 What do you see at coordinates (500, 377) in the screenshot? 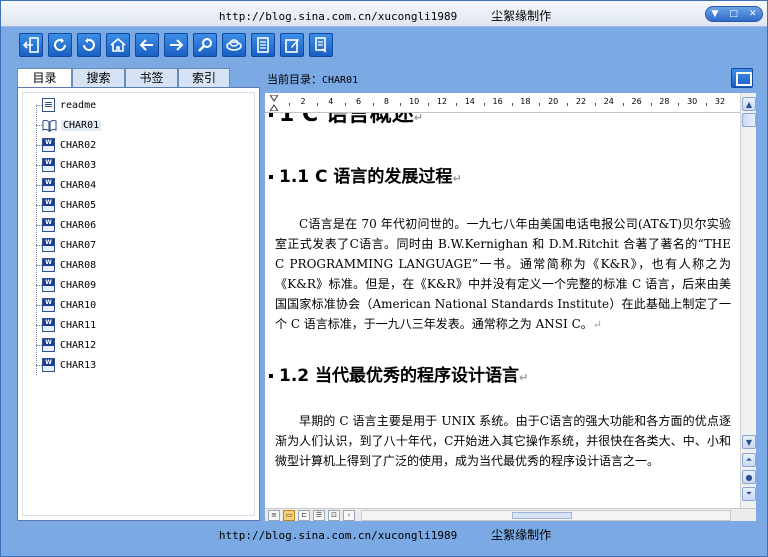
I see `heading-2-best-language: 1.2 当代最优秀的程序设计语言↵` at bounding box center [500, 377].